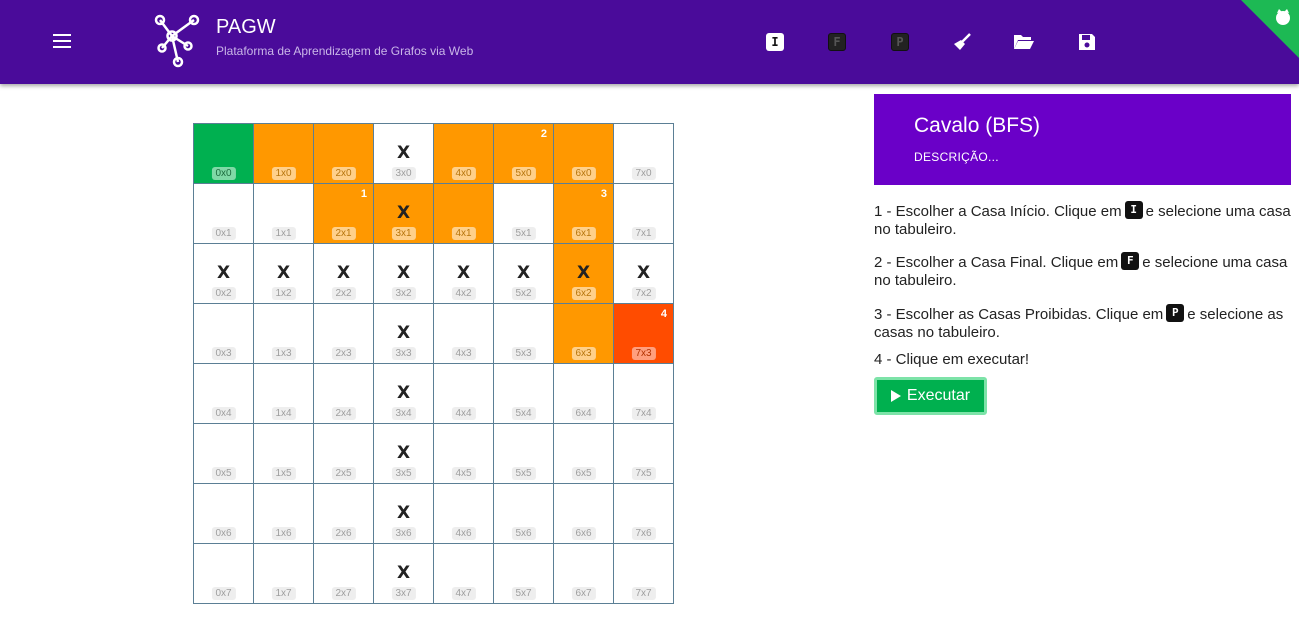 The height and width of the screenshot is (636, 1299). What do you see at coordinates (283, 413) in the screenshot?
I see `cell-coordinate: 1x4` at bounding box center [283, 413].